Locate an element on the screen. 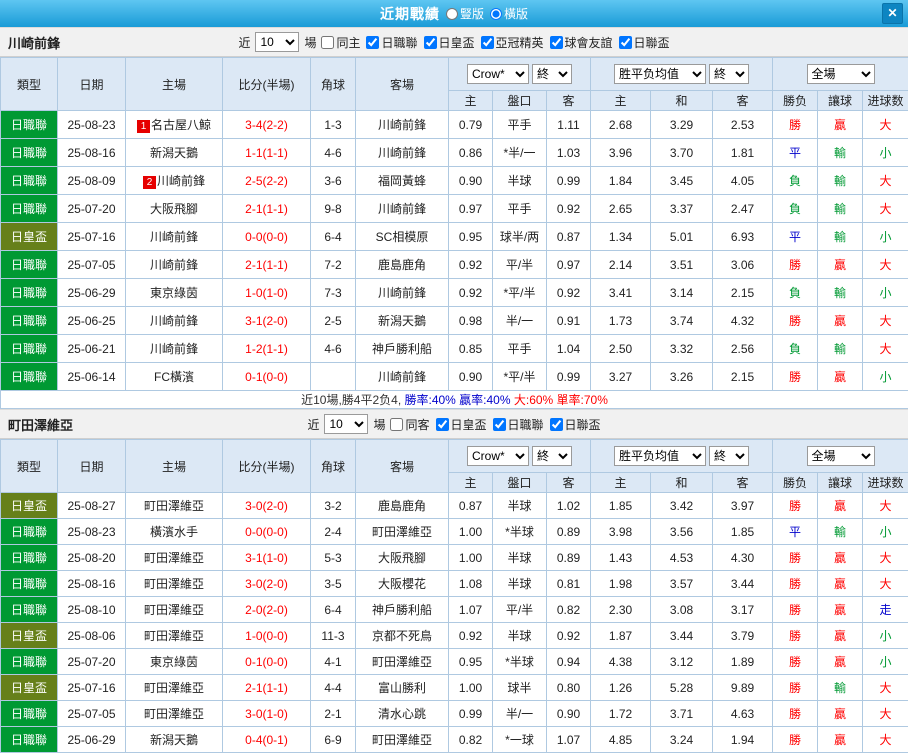 Image resolution: width=908 pixels, height=755 pixels. odds-home-cell: 1.85 is located at coordinates (621, 505).